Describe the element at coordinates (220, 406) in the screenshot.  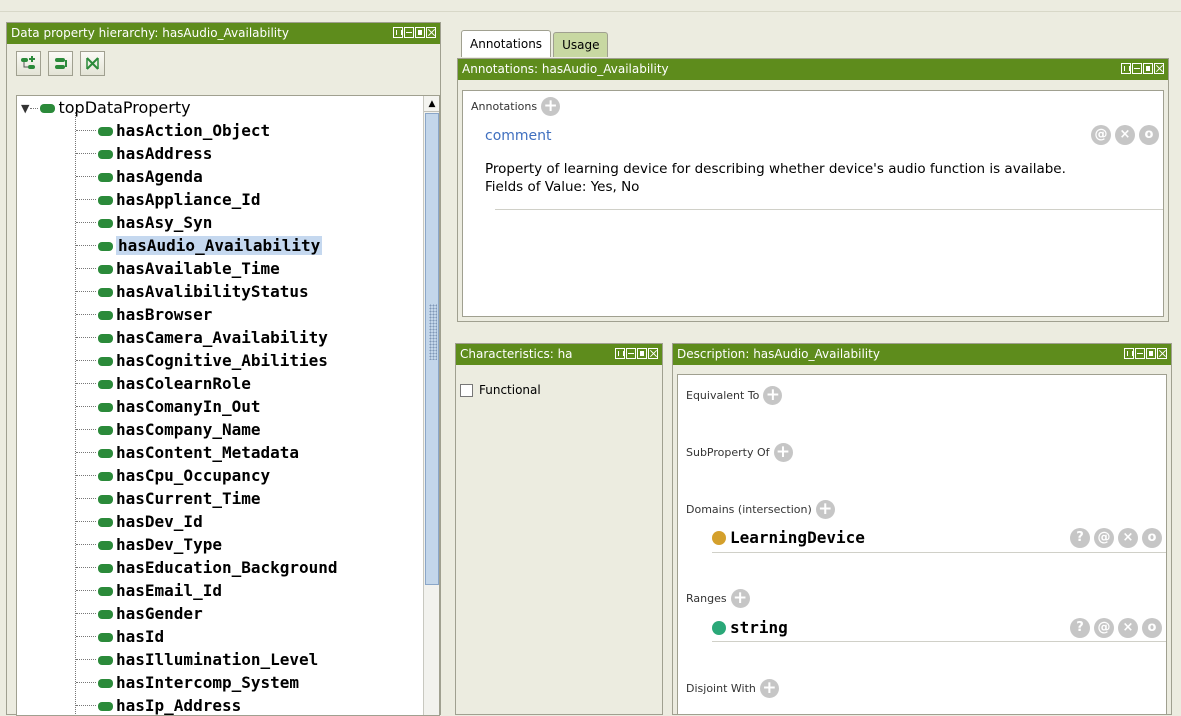
I see `tree-item-hascomanyin-out: hasComanyIn_Out` at that location.